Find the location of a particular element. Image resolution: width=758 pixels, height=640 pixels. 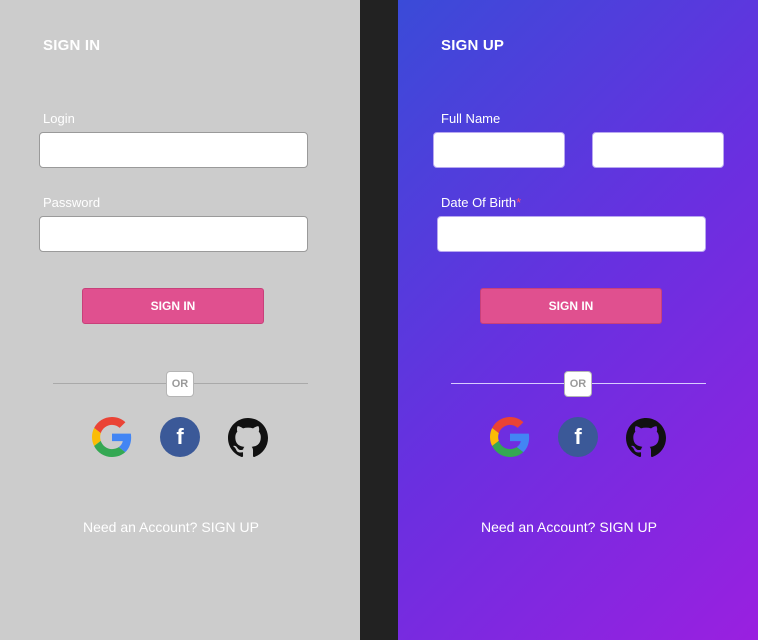

password-input is located at coordinates (173, 234).